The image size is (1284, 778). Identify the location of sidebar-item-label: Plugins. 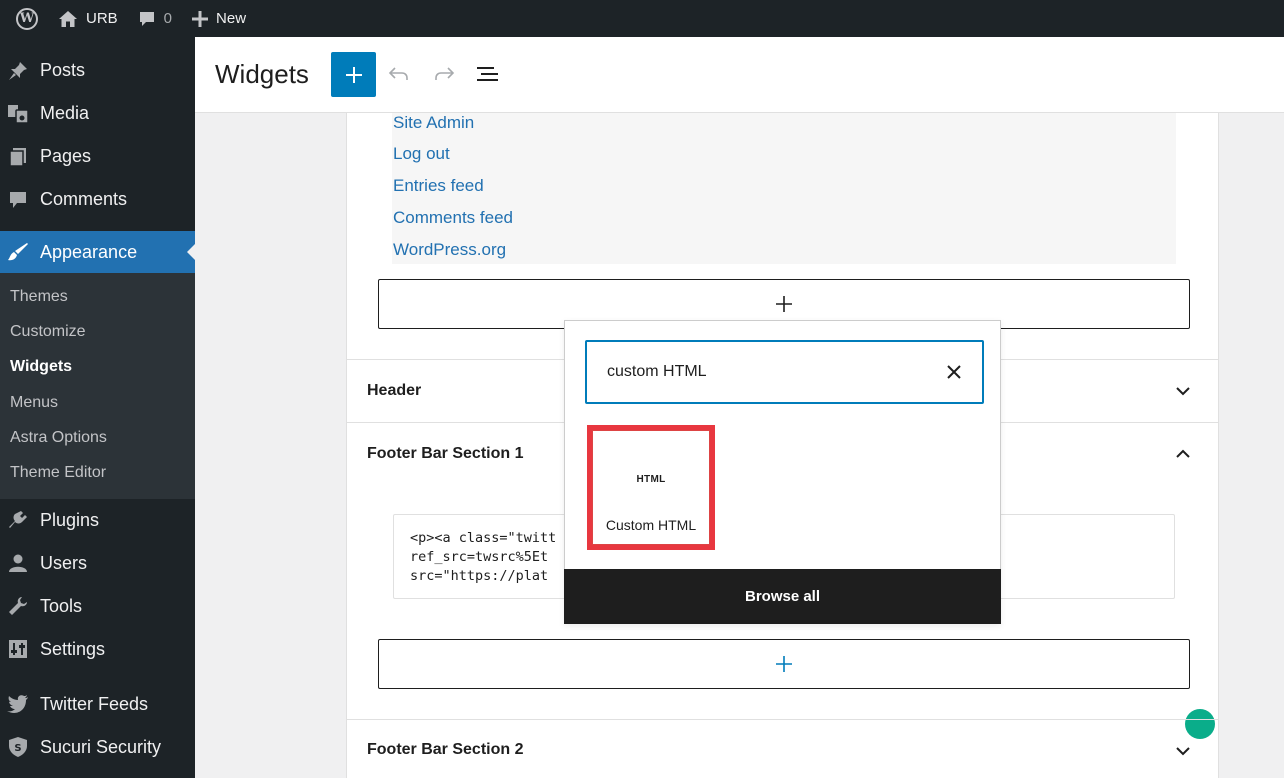
(70, 519).